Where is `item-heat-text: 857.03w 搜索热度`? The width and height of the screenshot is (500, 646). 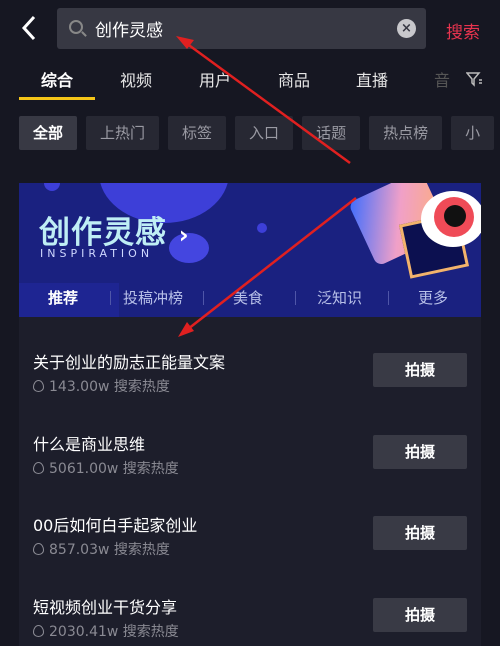
item-heat-text: 857.03w 搜索热度 is located at coordinates (109, 550).